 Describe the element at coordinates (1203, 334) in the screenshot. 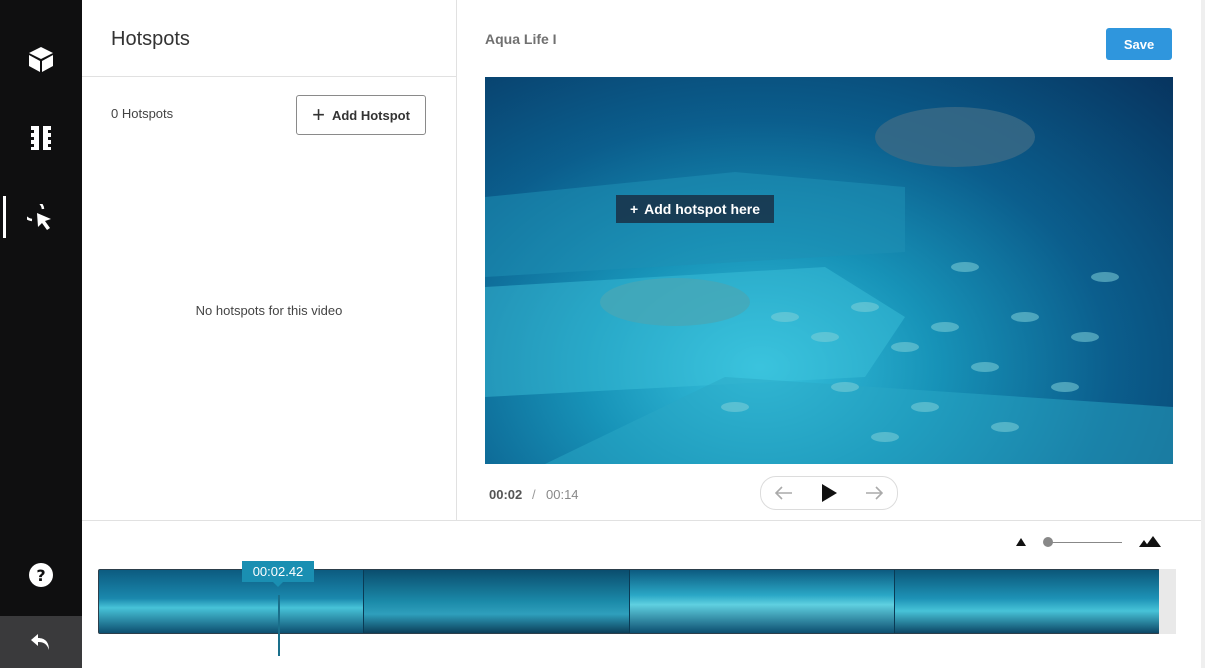

I see `scrollbar-track` at that location.